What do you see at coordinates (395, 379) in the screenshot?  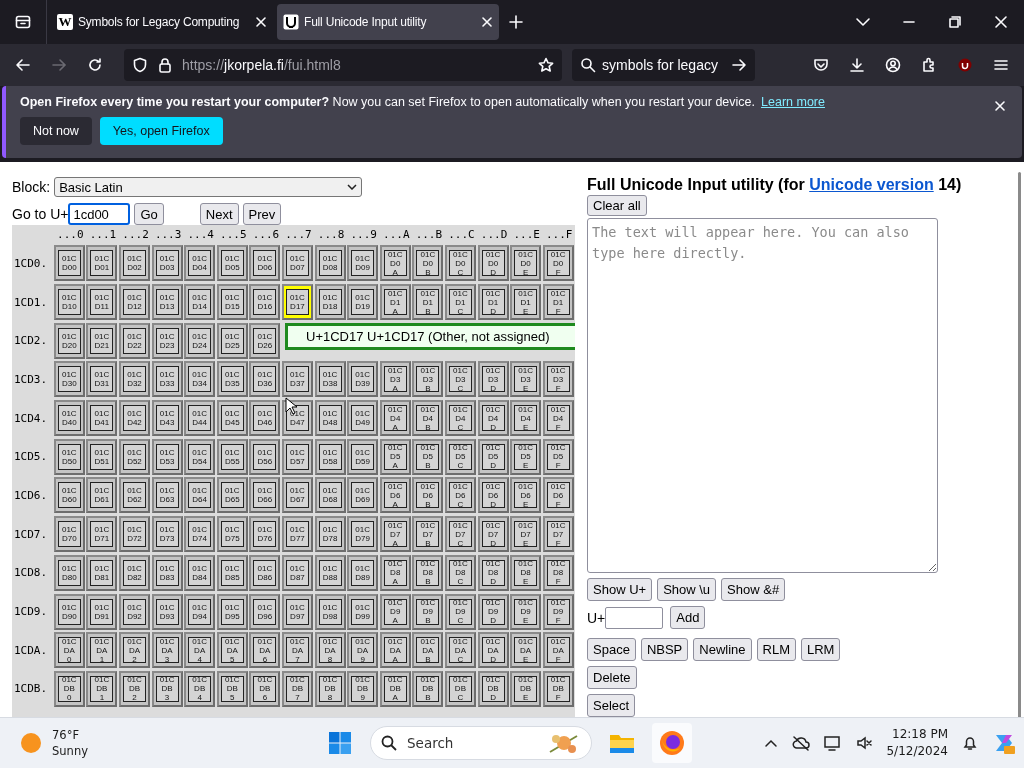 I see `character-cell: 01CD3A` at bounding box center [395, 379].